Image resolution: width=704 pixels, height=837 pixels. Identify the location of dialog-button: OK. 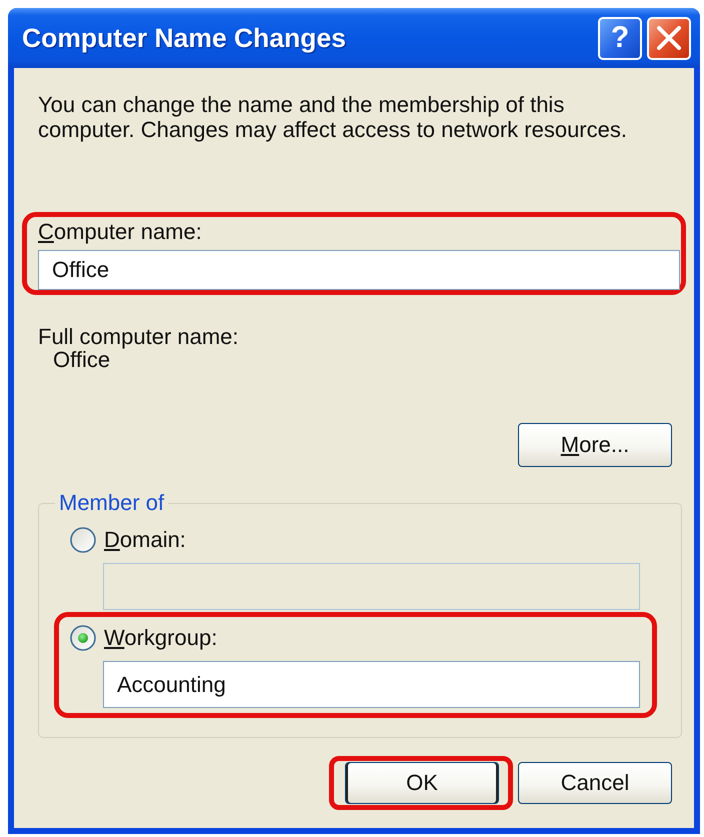
(422, 783).